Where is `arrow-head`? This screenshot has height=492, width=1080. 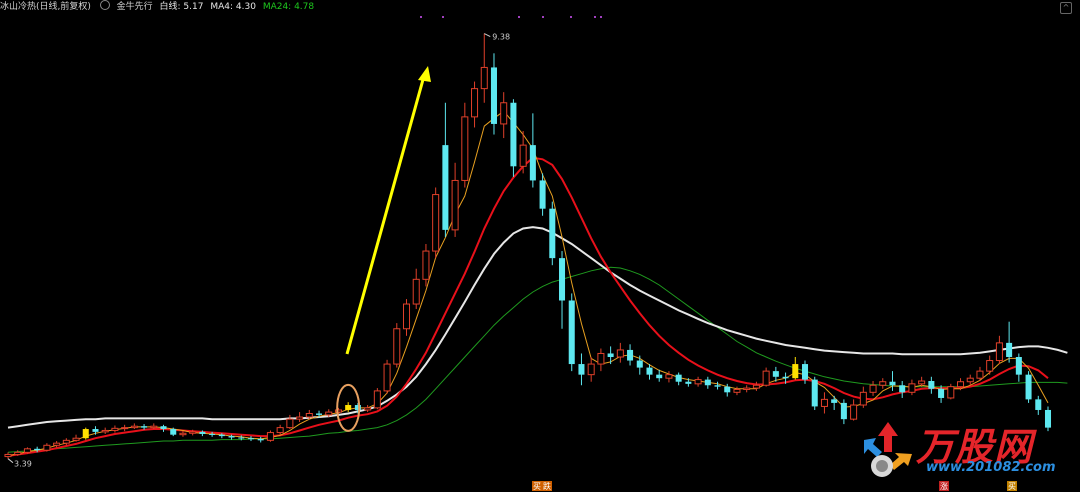 arrow-head is located at coordinates (424, 74).